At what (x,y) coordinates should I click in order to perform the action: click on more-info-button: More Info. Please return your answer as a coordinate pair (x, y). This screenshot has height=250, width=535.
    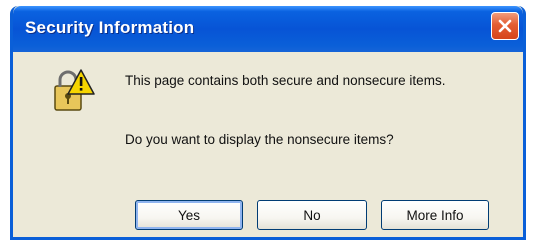
    Looking at the image, I should click on (435, 215).